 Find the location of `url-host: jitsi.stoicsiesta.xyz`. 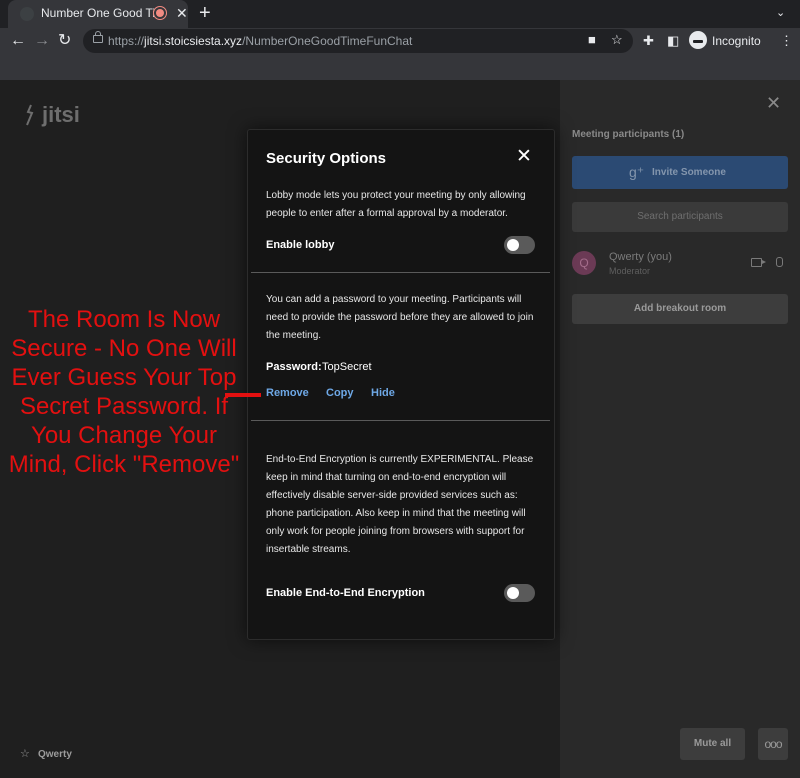

url-host: jitsi.stoicsiesta.xyz is located at coordinates (193, 41).